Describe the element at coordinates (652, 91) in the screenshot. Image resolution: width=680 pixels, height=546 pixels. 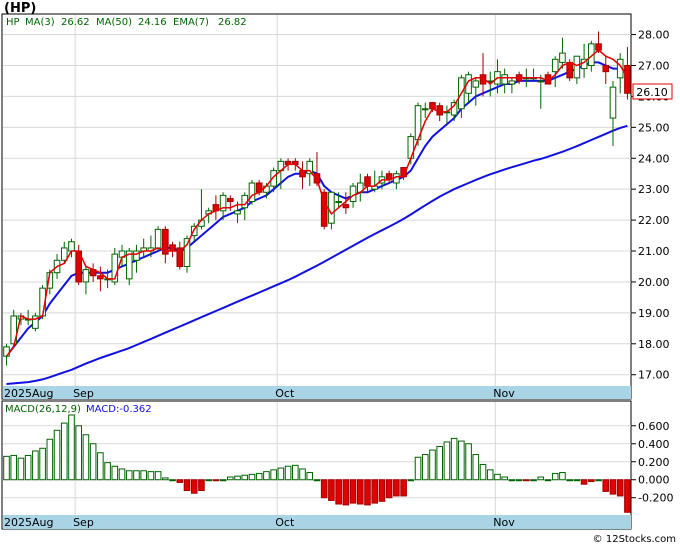
I see `last-price-marker: 26.10` at that location.